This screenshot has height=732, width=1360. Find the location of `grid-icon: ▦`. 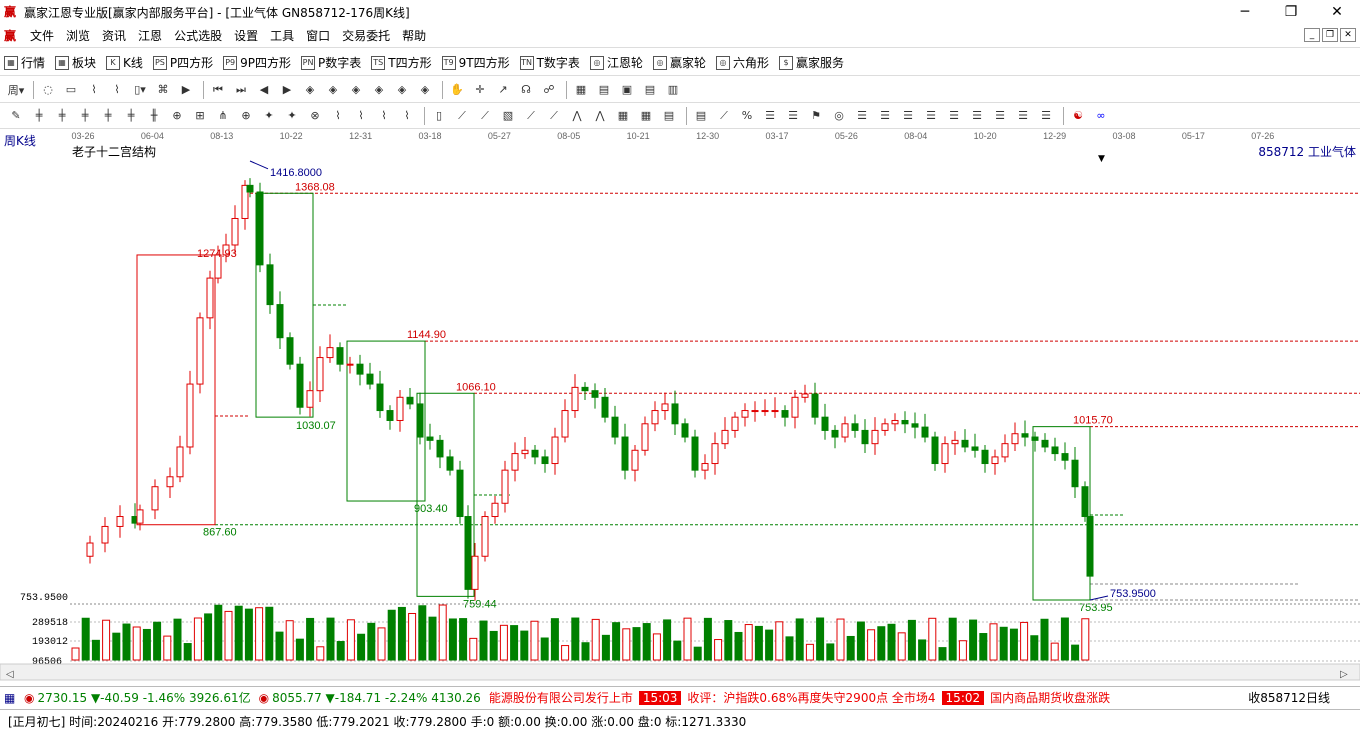

grid-icon: ▦ is located at coordinates (12, 698).